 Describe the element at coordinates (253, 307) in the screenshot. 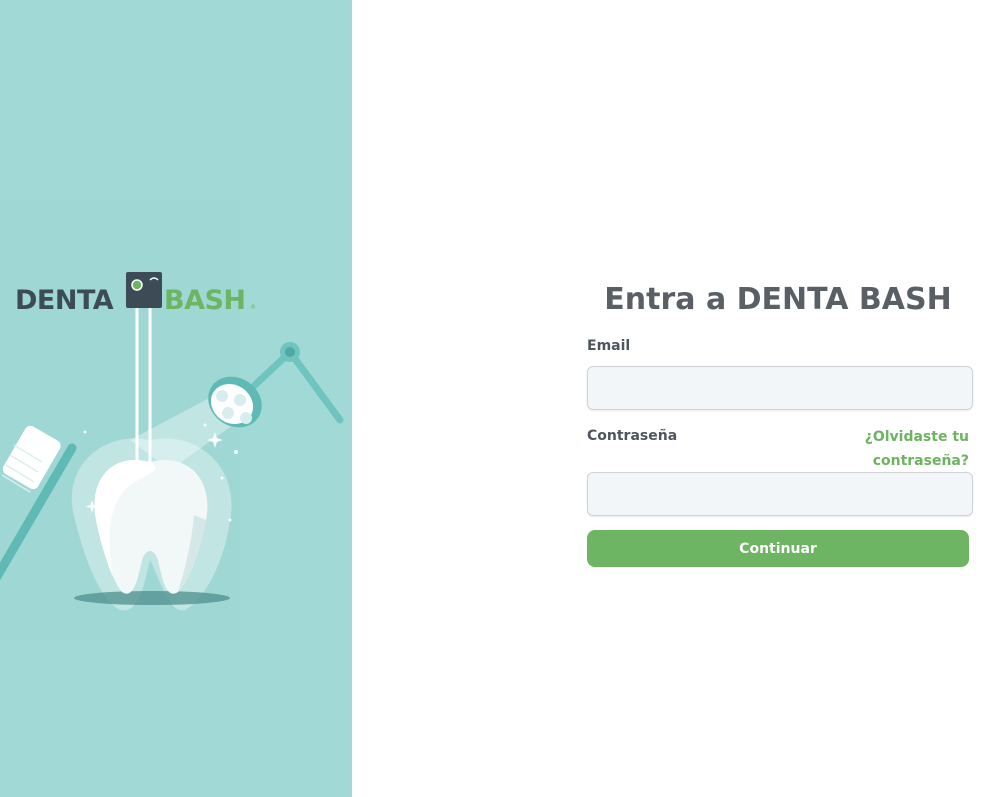

I see `logo-registered-mark: ®` at that location.